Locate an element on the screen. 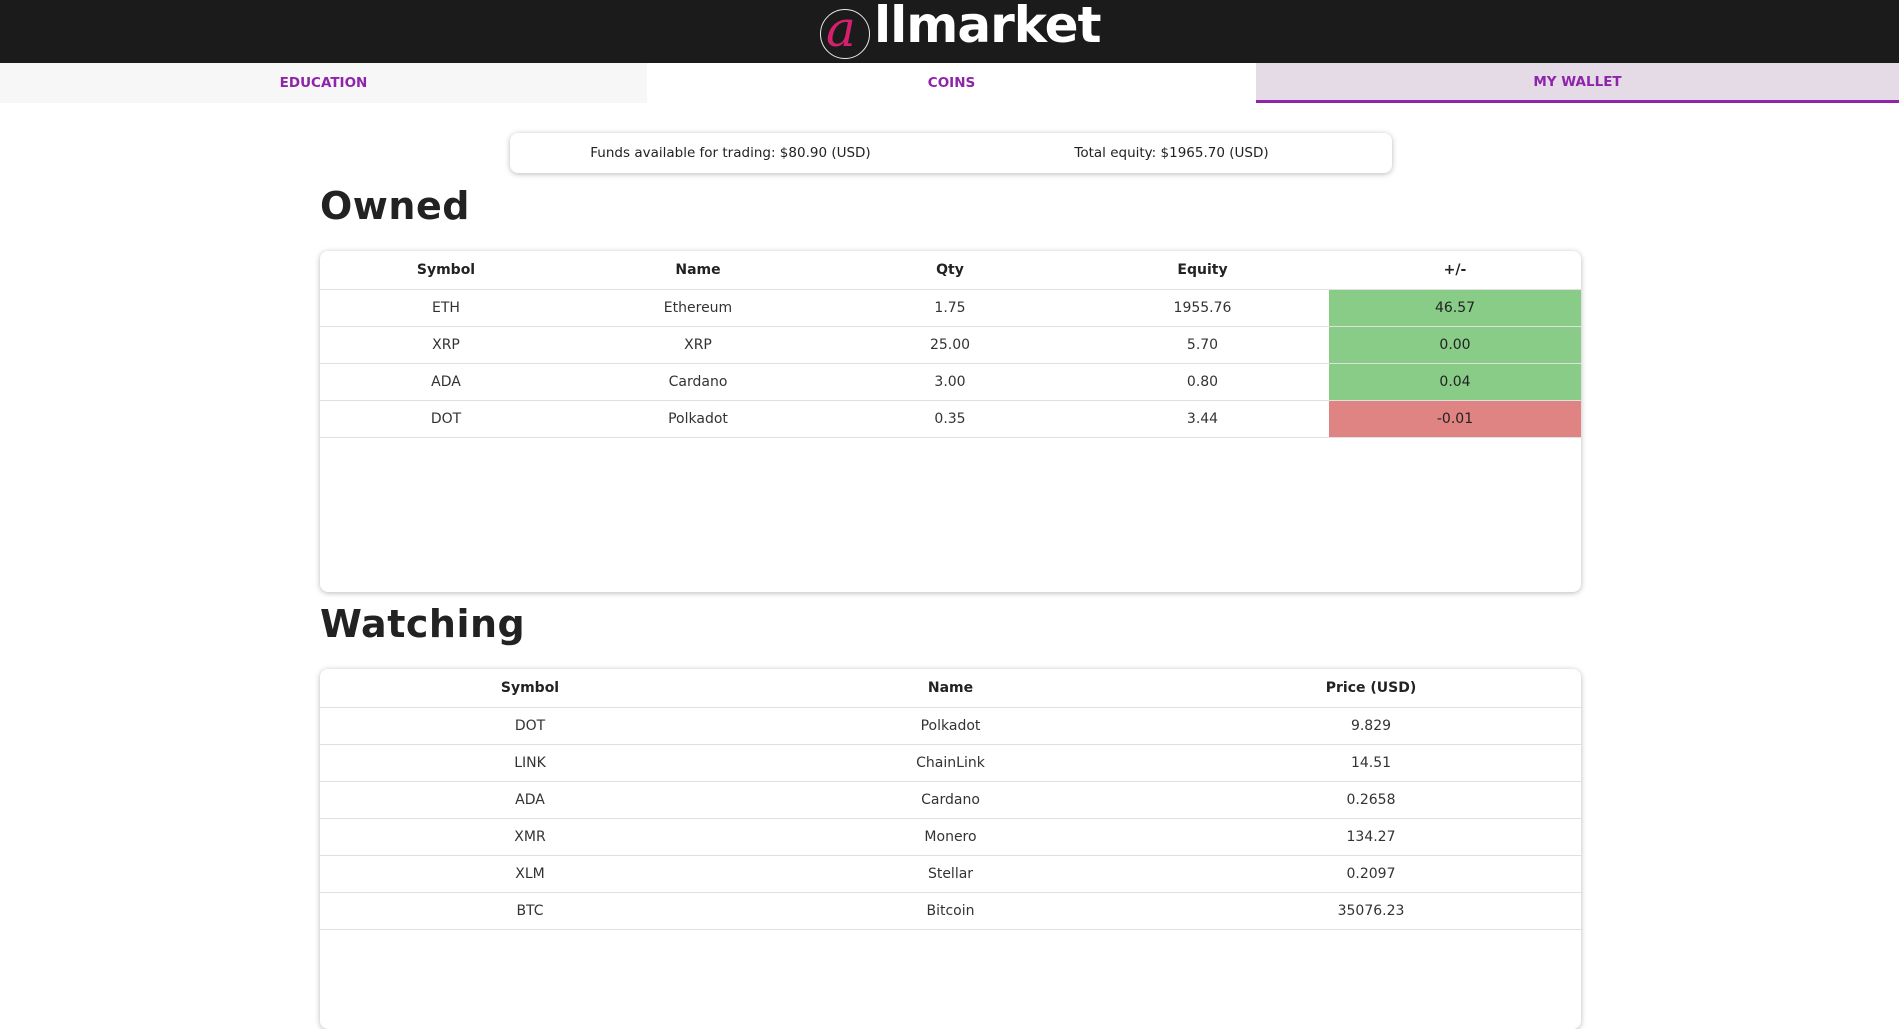 This screenshot has width=1899, height=1029. owned-table-header: Symbol Name Qty Equity +/- is located at coordinates (950, 270).